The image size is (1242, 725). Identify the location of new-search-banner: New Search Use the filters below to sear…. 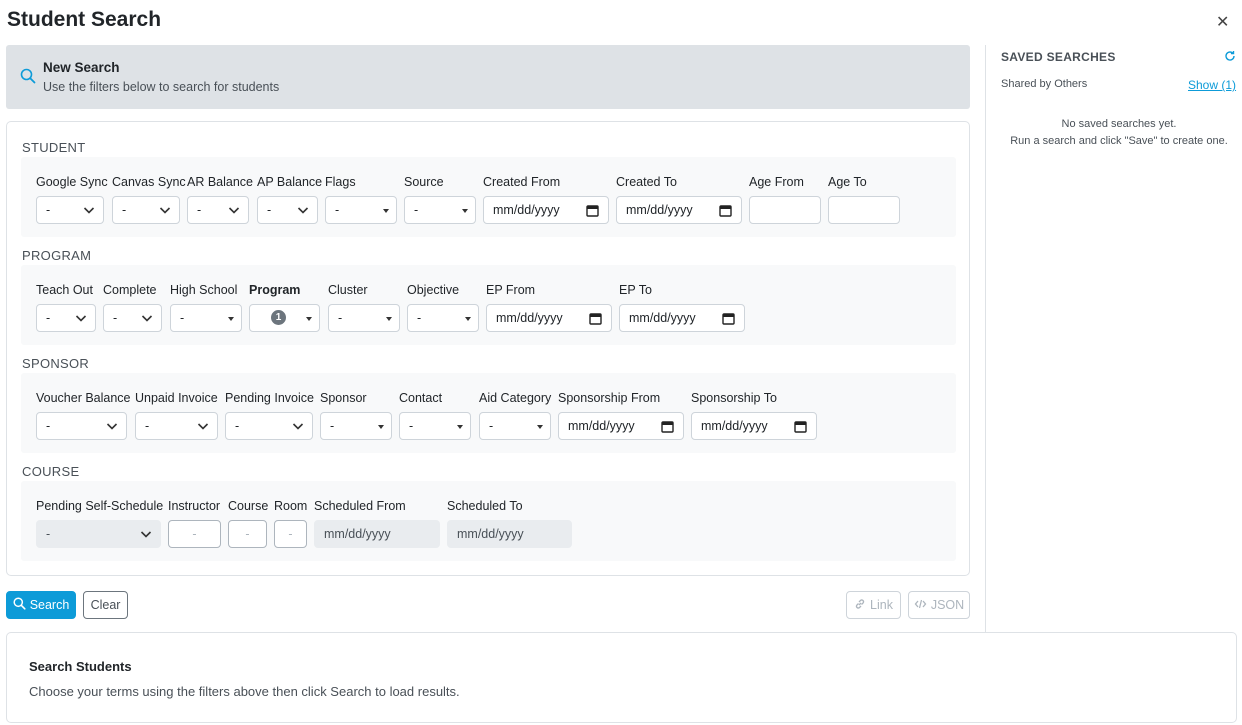
(488, 77).